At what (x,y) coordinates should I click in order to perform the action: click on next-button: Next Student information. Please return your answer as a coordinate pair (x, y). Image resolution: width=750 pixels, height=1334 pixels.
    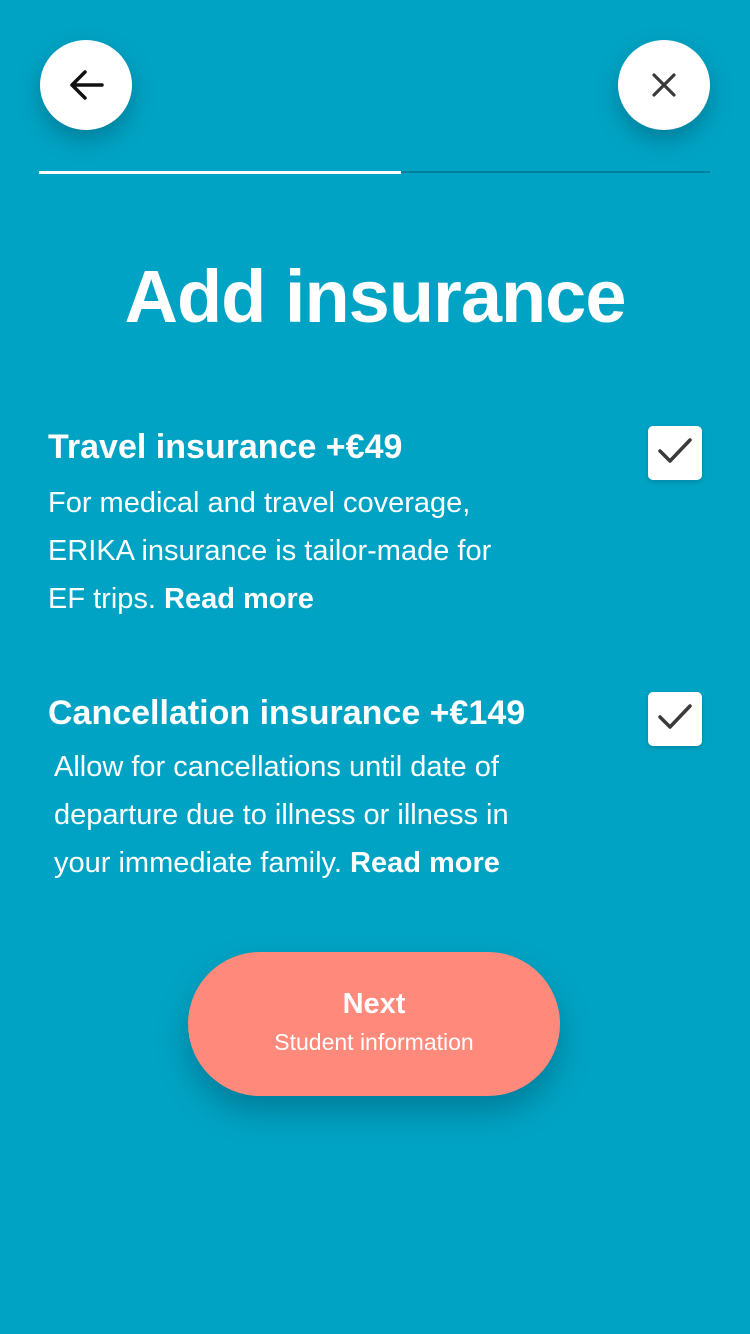
    Looking at the image, I should click on (374, 1024).